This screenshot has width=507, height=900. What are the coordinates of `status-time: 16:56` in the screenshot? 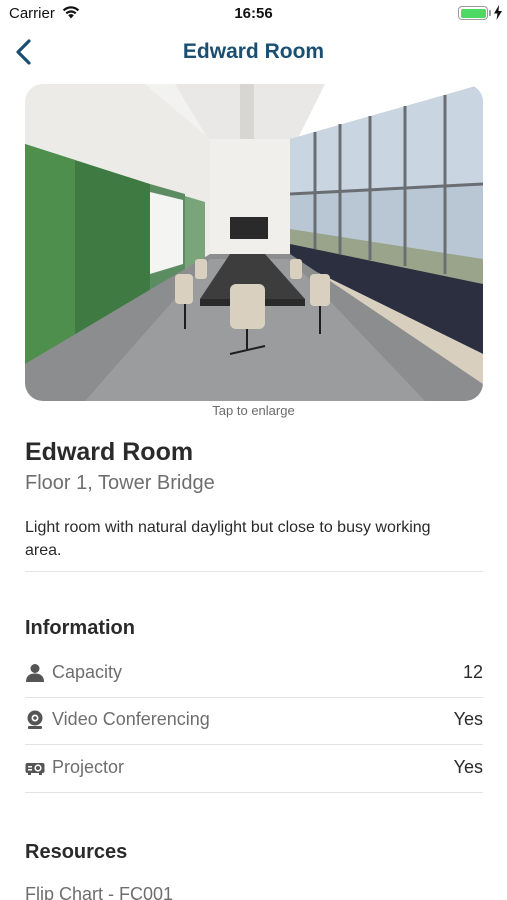 It's located at (253, 13).